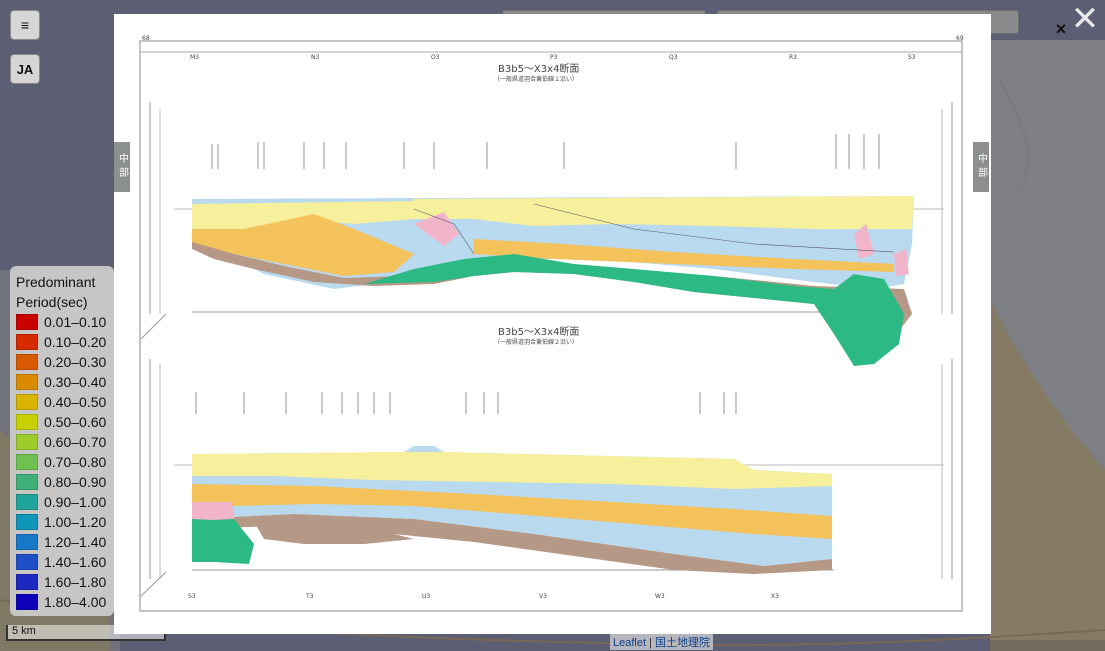 This screenshot has width=1105, height=651. I want to click on legend-label: 0.90–1.00, so click(75, 502).